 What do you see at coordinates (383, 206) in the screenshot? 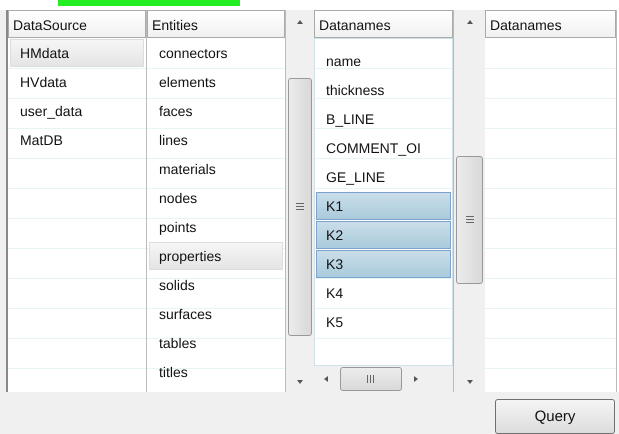
I see `list-item: K1` at bounding box center [383, 206].